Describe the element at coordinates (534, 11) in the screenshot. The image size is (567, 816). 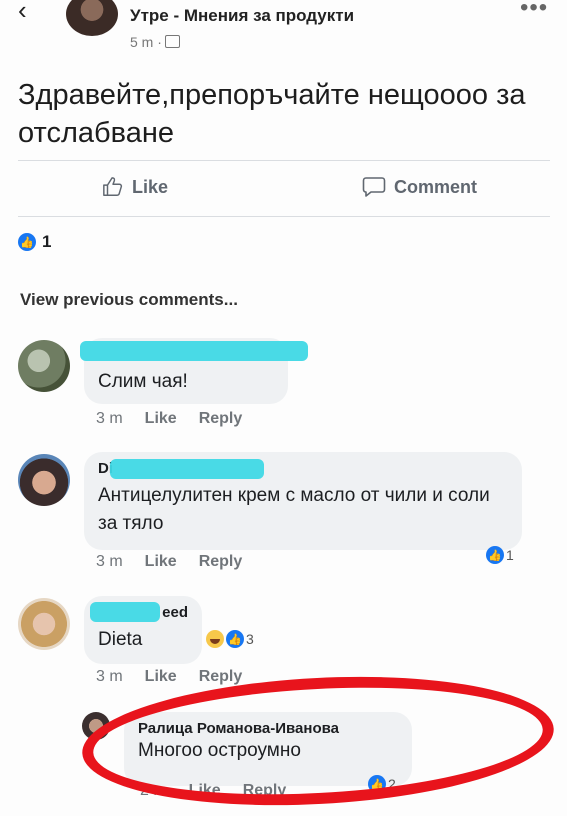
I see `more-options-icon: •••` at that location.